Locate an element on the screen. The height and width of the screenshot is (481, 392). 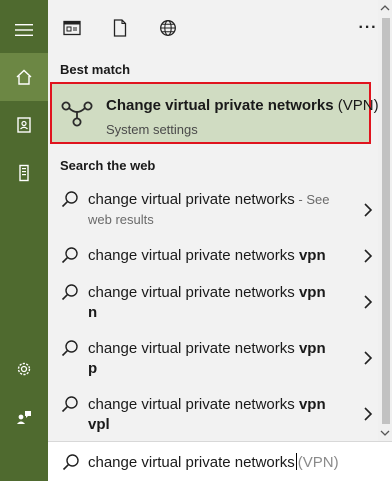
web-result-bold: n is located at coordinates (93, 312).